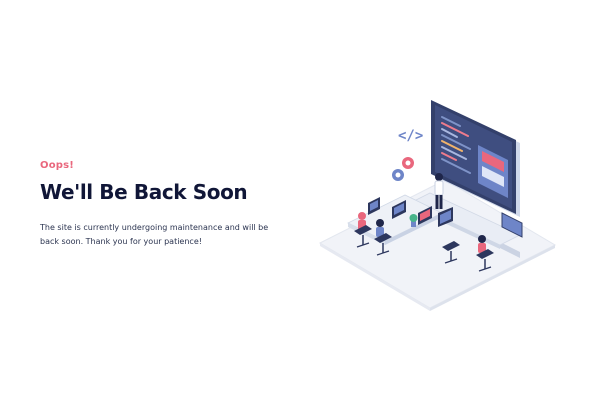  Describe the element at coordinates (144, 192) in the screenshot. I see `page-title: We'll Be Back Soon` at that location.